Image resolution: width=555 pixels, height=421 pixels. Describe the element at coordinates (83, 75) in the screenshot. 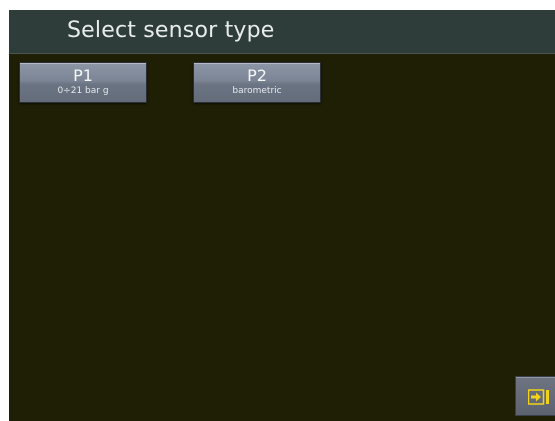

I see `sensor-name-label: P1` at that location.